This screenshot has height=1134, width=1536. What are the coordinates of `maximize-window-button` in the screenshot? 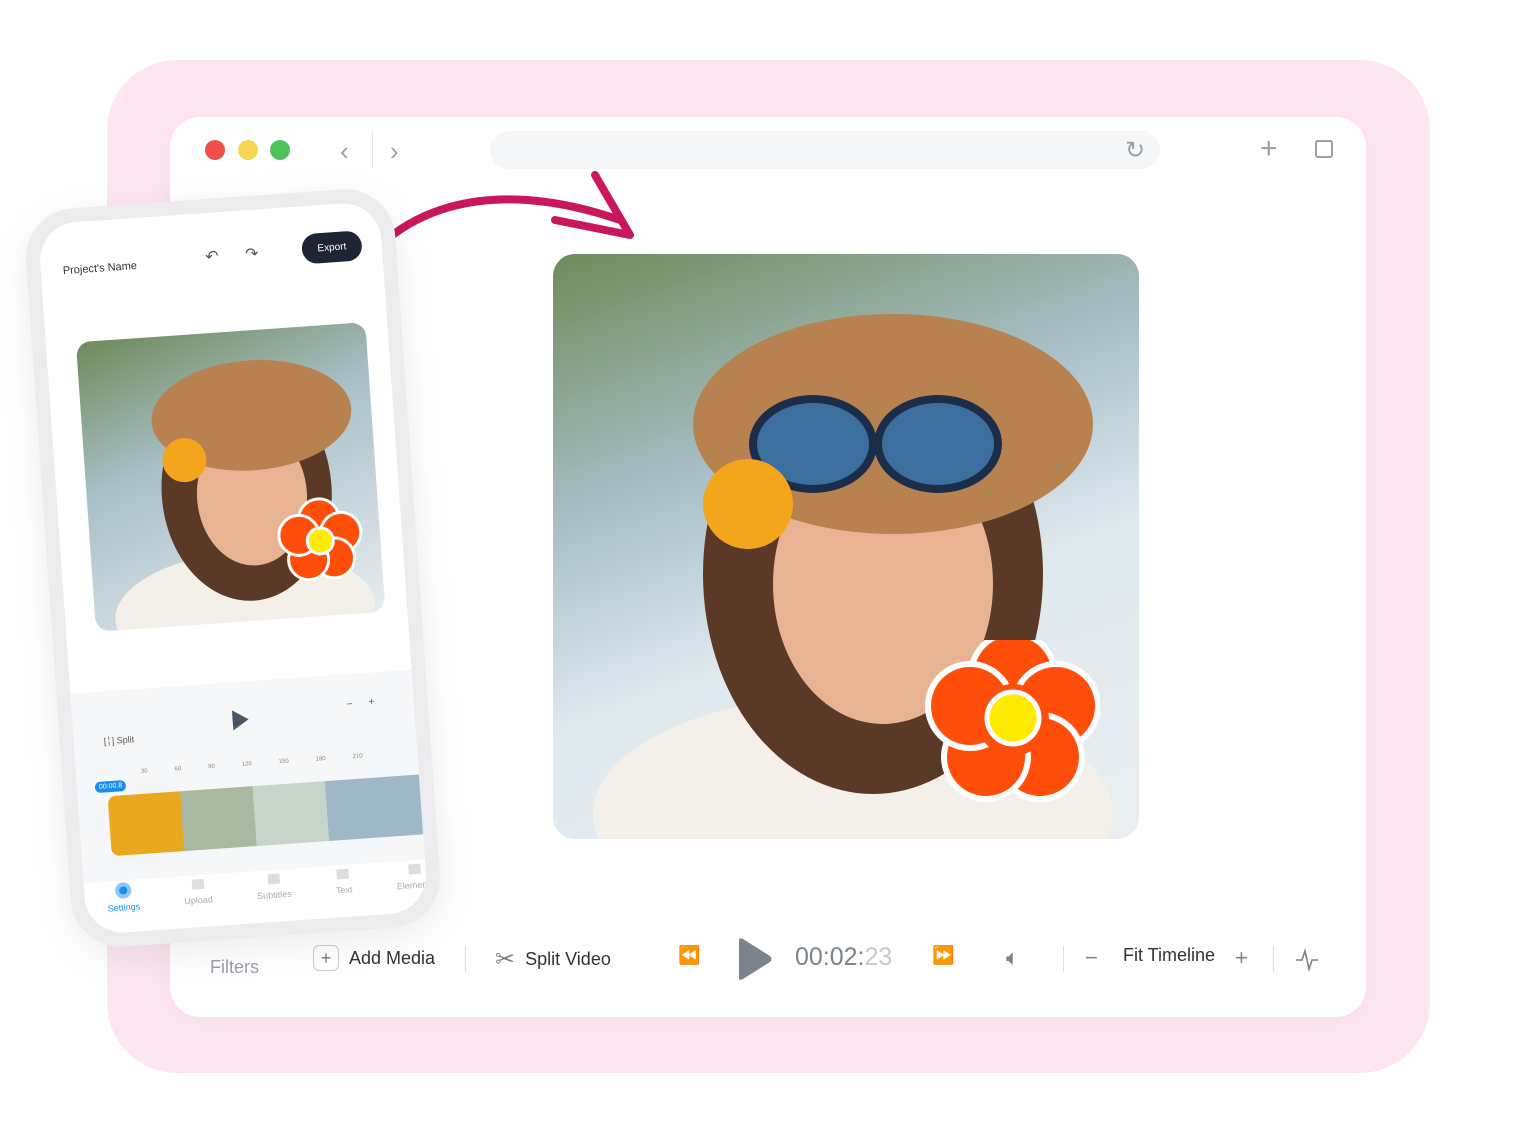 It's located at (280, 150).